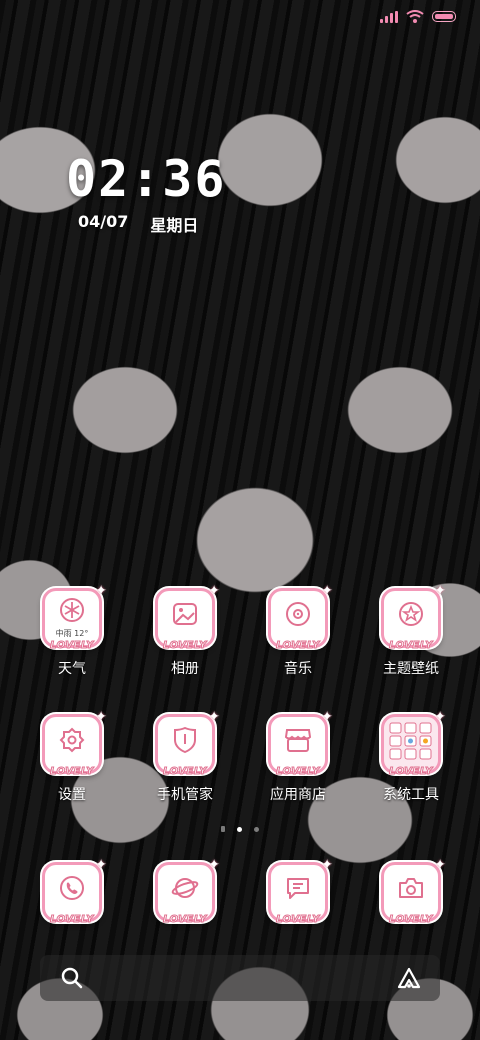 This screenshot has height=1040, width=480. I want to click on store-icon-box: ✦ LOVELY, so click(300, 743).